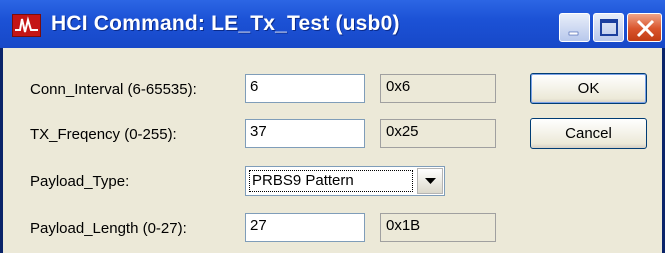  I want to click on conn-interval-label: Conn_Interval (6-65535):, so click(113, 89).